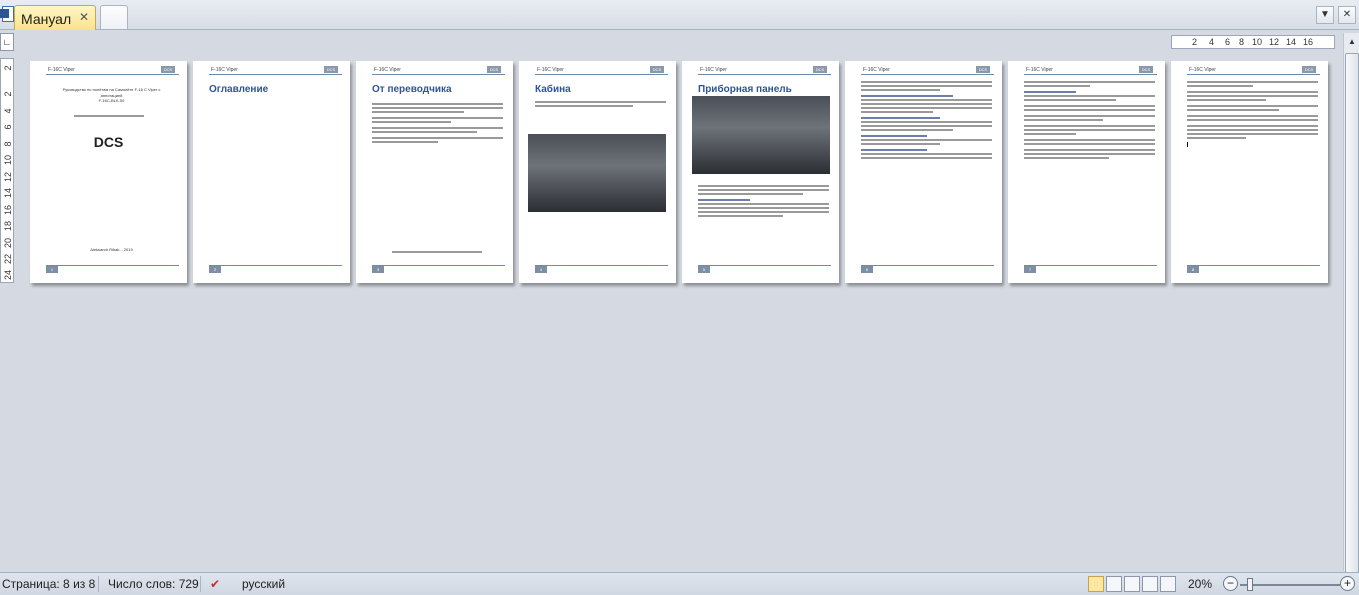 This screenshot has width=1359, height=595. I want to click on page-number: 5, so click(704, 269).